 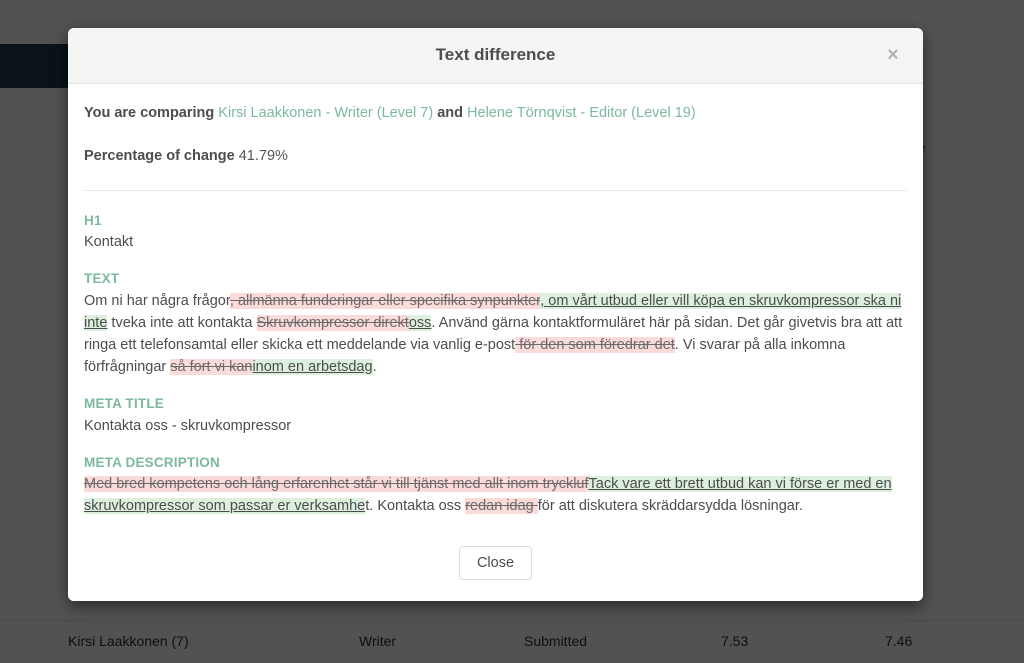 What do you see at coordinates (501, 506) in the screenshot?
I see `diff-segment-delete: redan idag` at bounding box center [501, 506].